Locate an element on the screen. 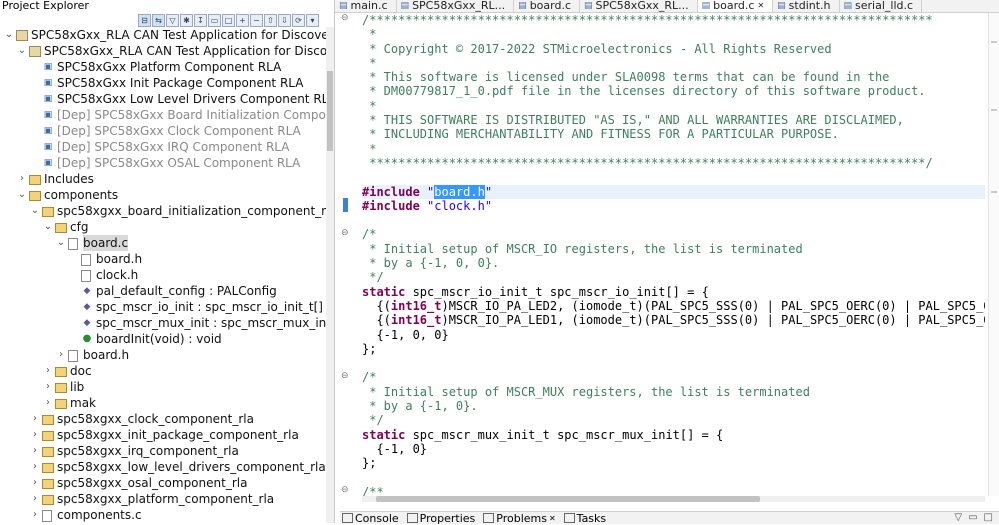  tree-item: › board.h is located at coordinates (162, 355).